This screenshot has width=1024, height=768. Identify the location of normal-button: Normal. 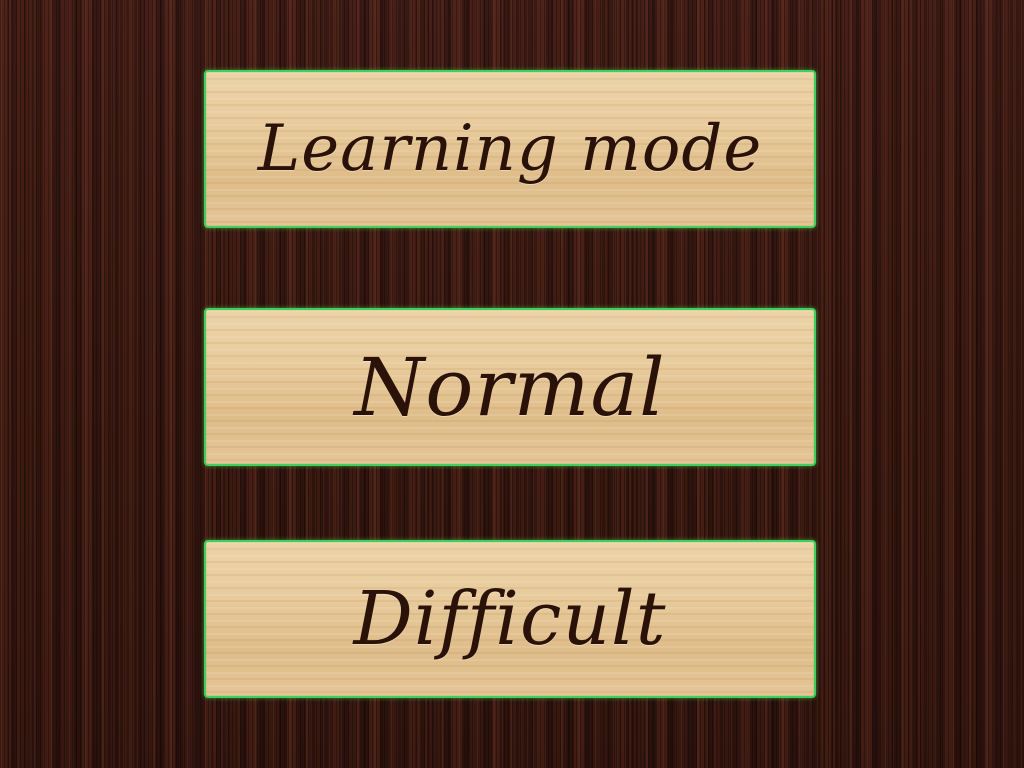
(510, 387).